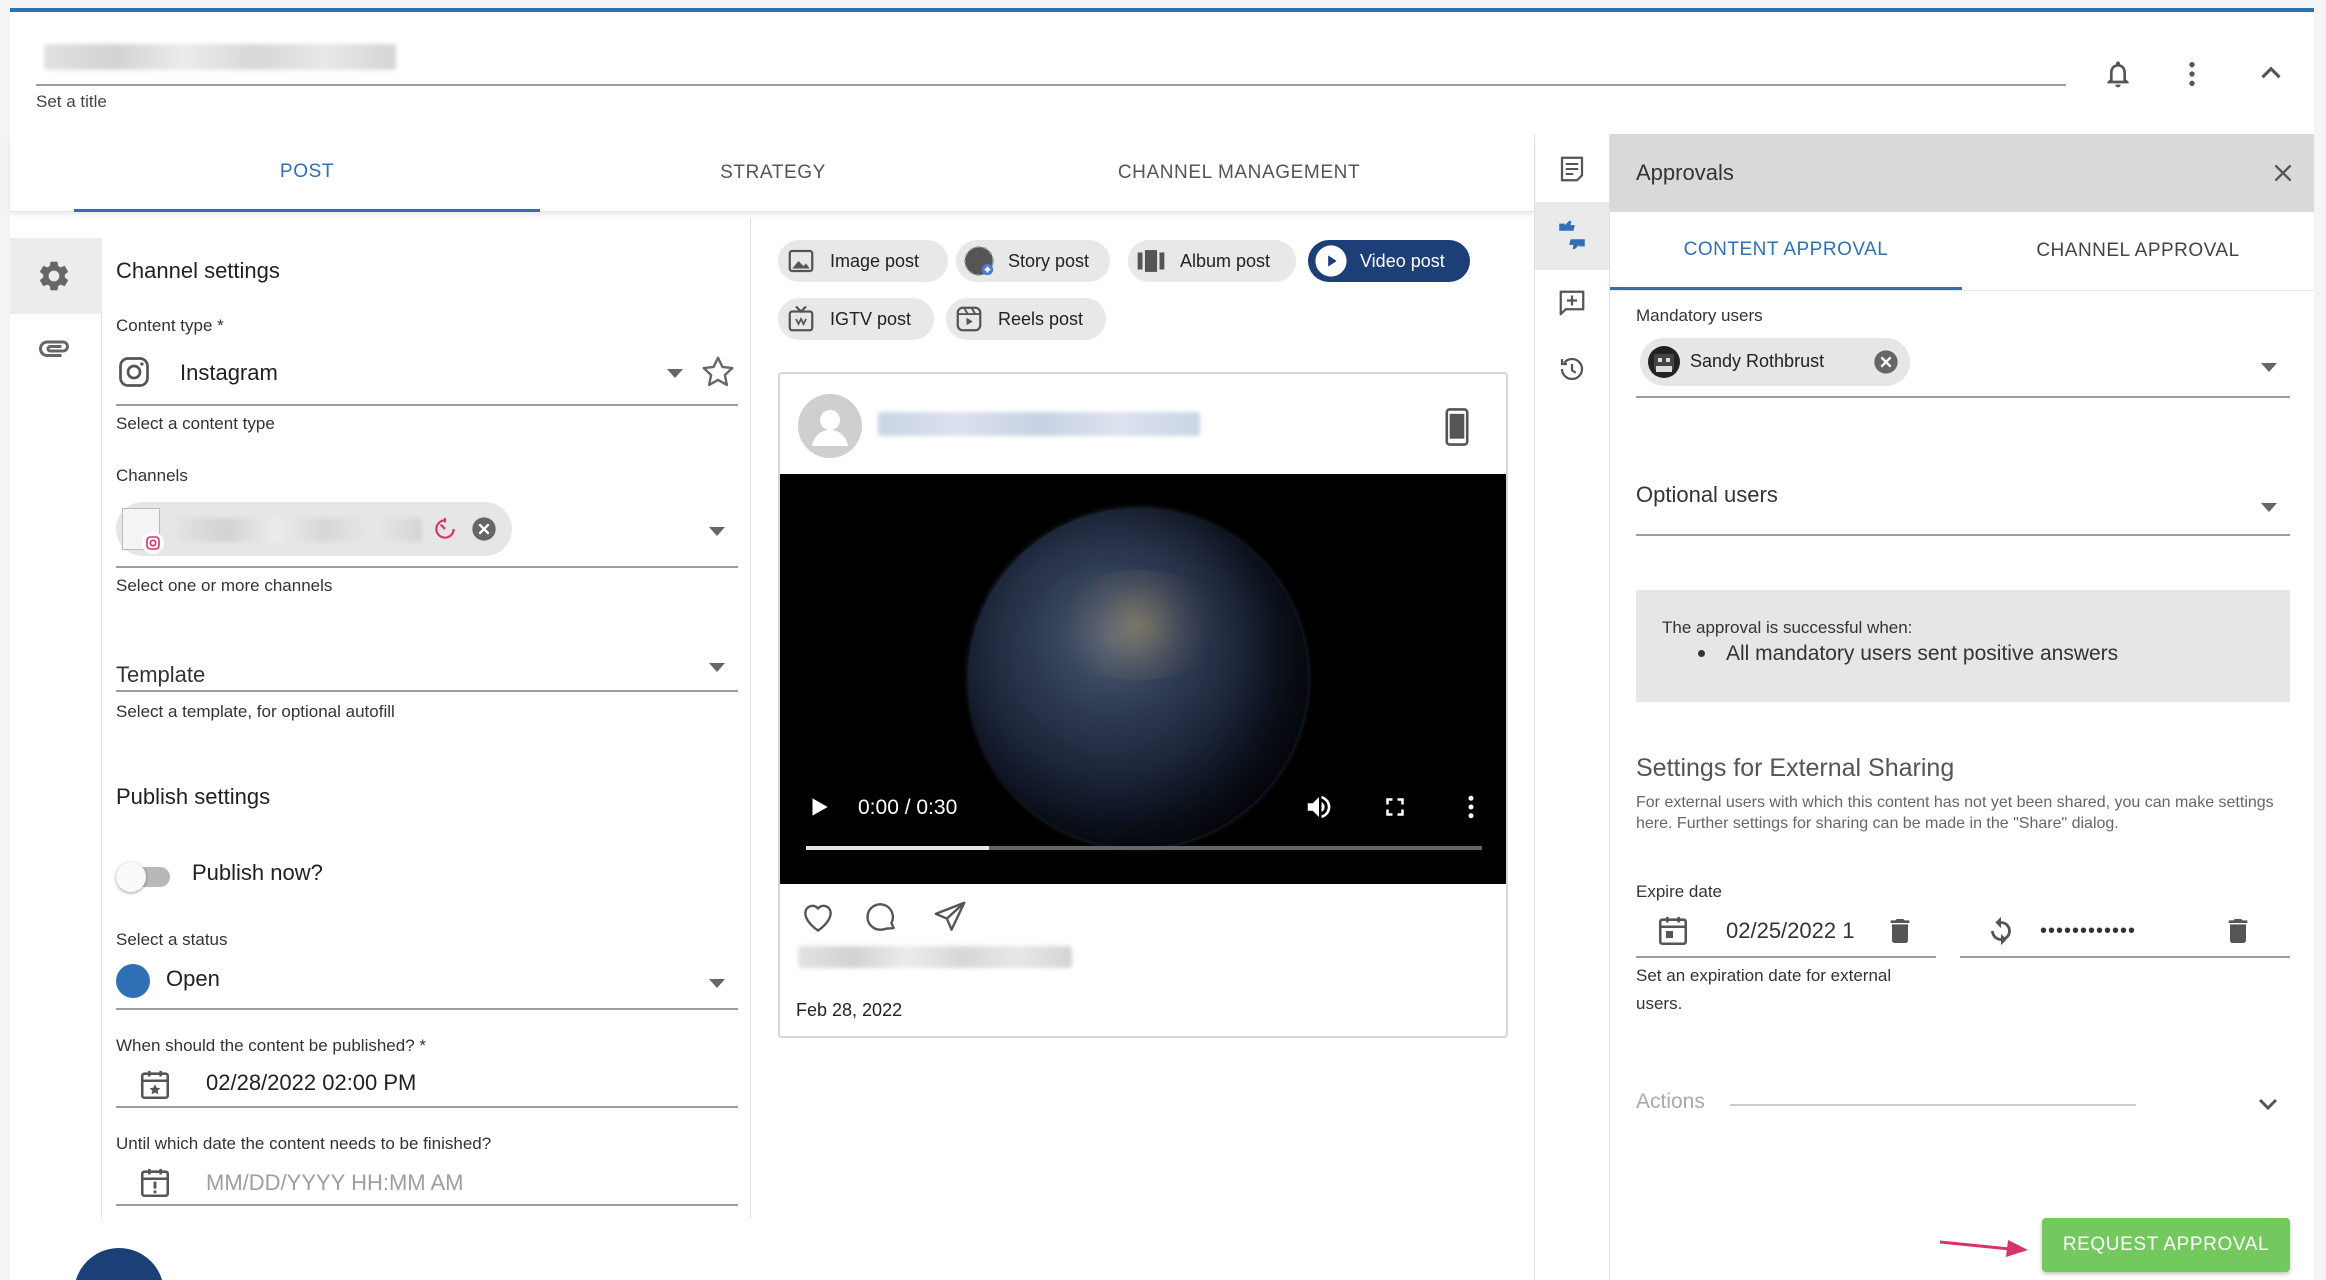  I want to click on publish-date-input: 02/28/2022 02:00 PM, so click(311, 1083).